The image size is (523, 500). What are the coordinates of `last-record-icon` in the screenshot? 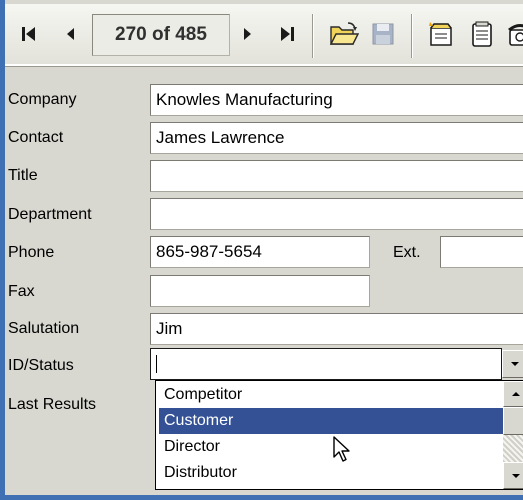 It's located at (287, 34).